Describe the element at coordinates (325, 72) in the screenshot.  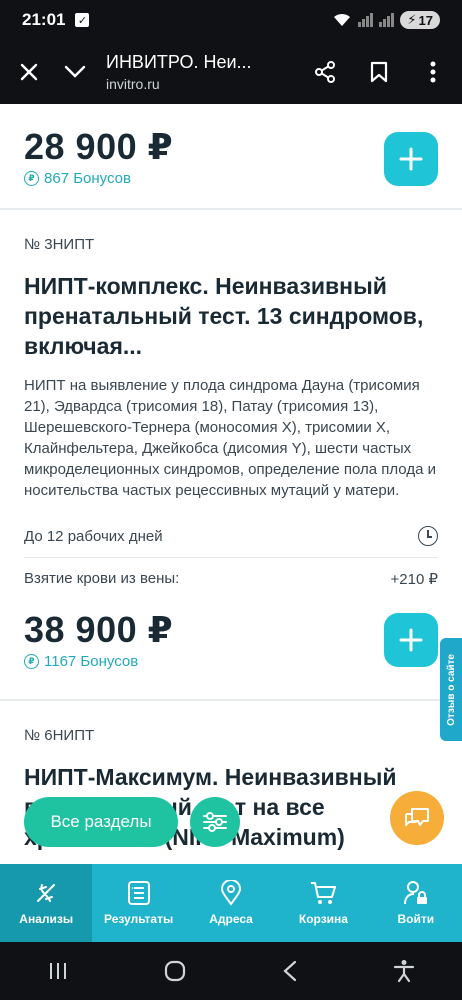
I see `share-icon` at that location.